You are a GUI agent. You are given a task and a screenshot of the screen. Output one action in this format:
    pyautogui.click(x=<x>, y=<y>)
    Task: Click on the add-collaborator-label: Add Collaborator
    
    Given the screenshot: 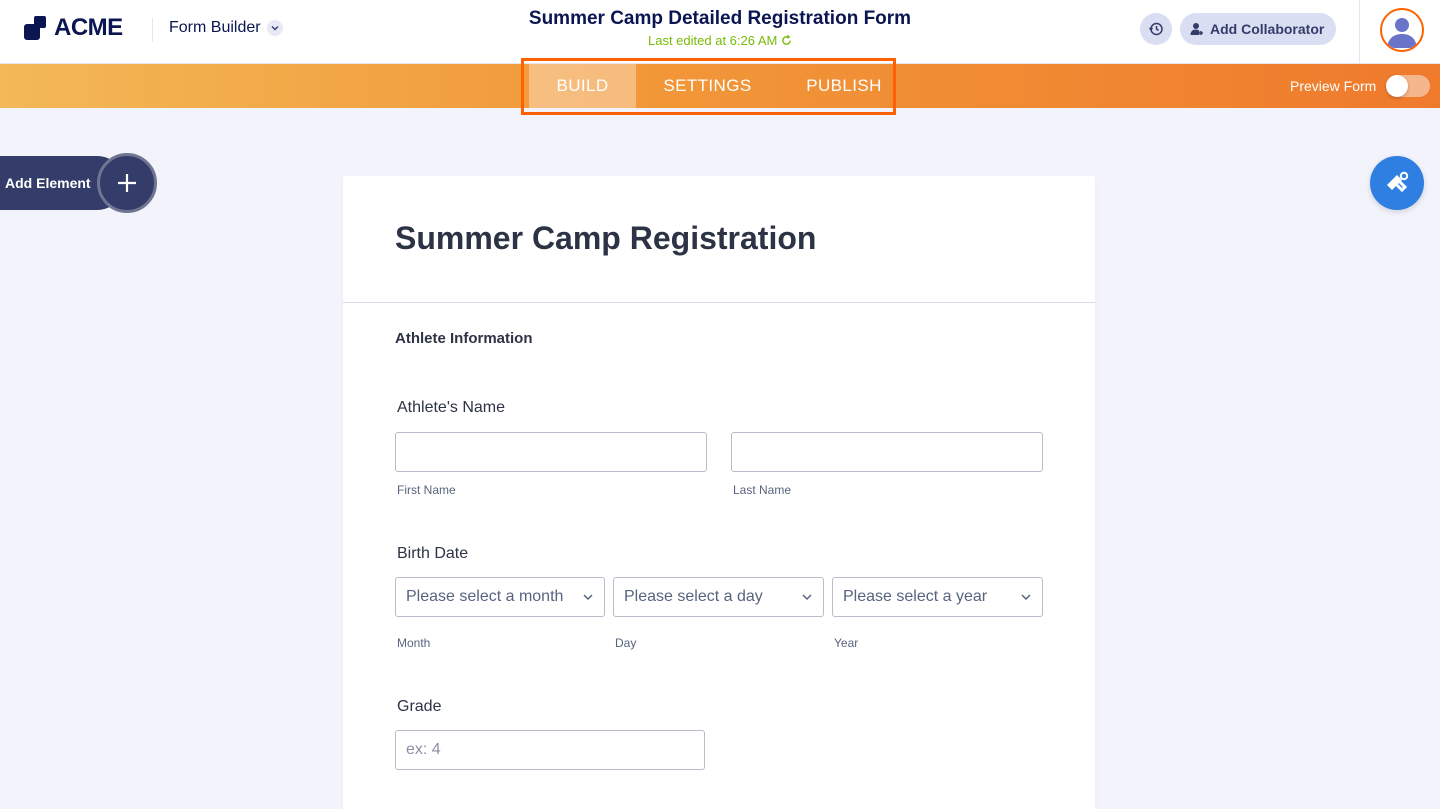 What is the action you would take?
    pyautogui.click(x=1267, y=29)
    